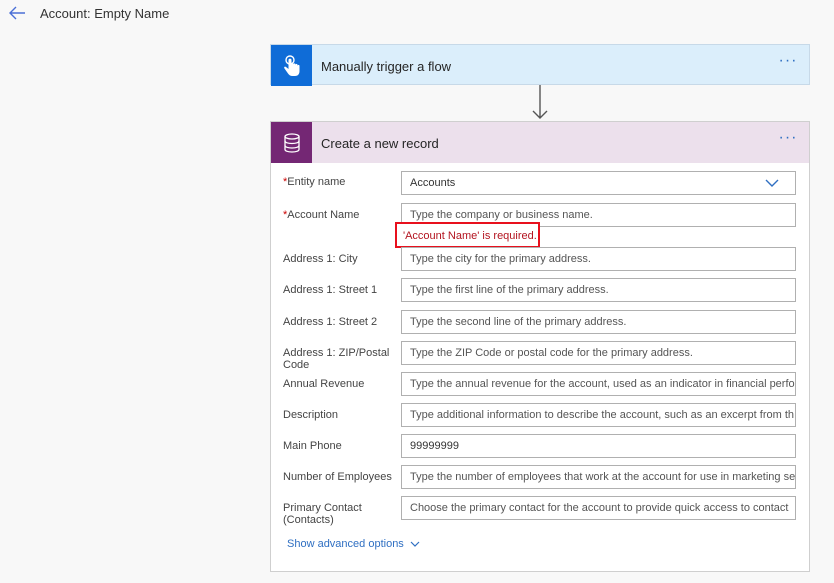  I want to click on trigger-icon-tile, so click(291, 65).